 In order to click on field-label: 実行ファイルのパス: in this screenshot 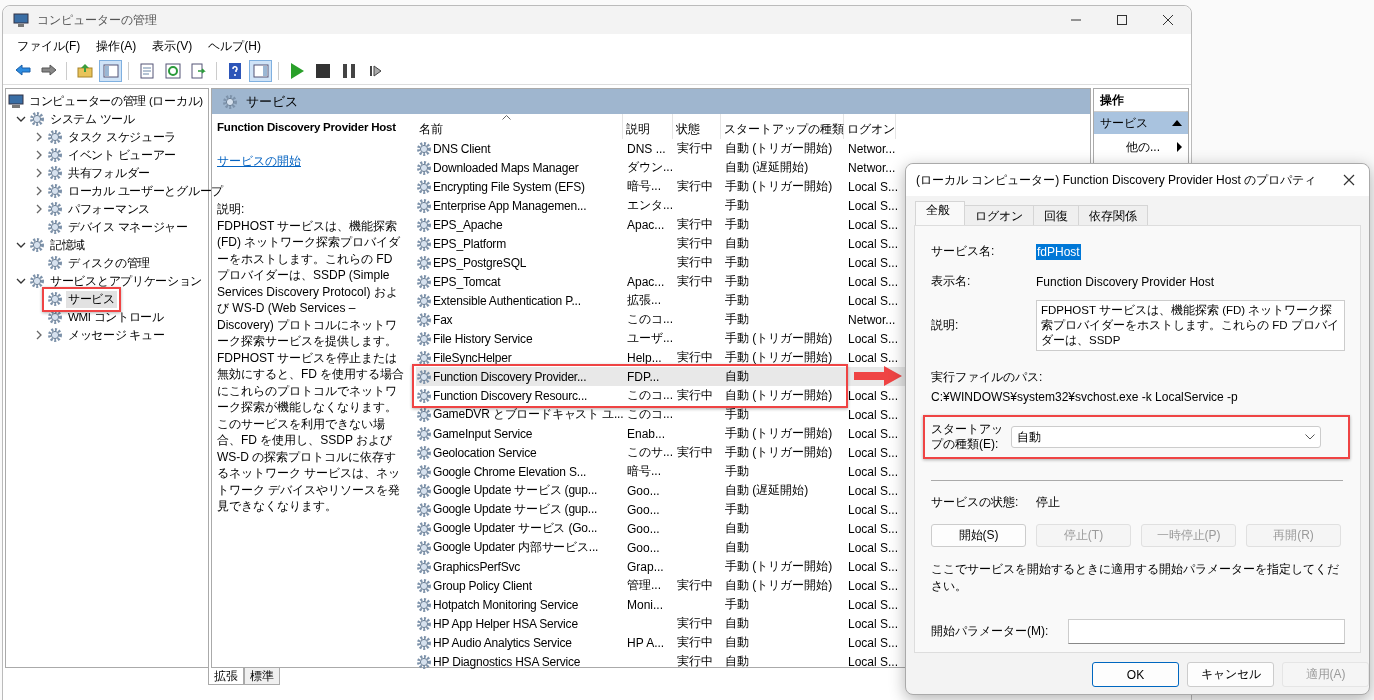, I will do `click(987, 377)`.